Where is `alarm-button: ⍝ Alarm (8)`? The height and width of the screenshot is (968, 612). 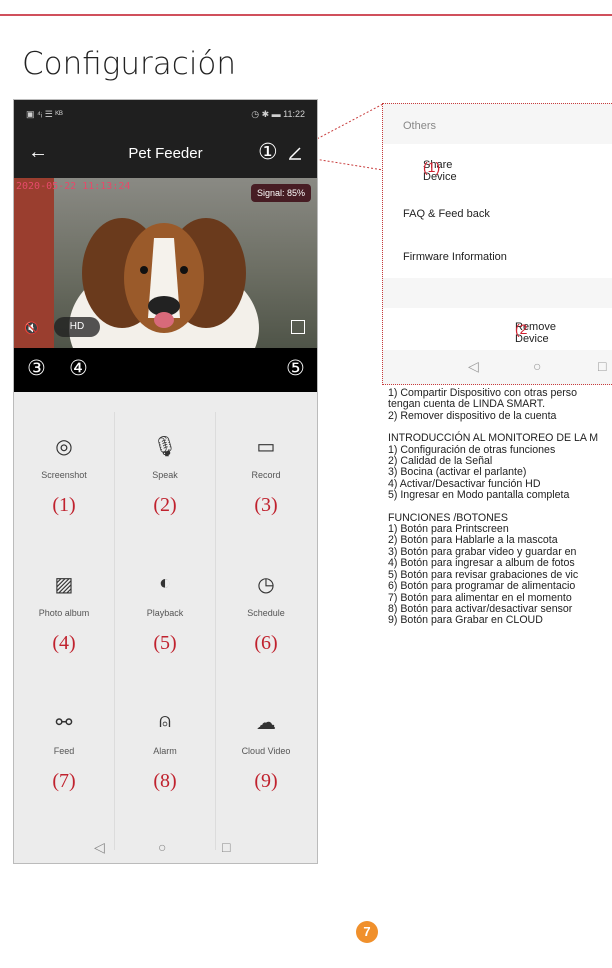
alarm-button: ⍝ Alarm (8) is located at coordinates (165, 757).